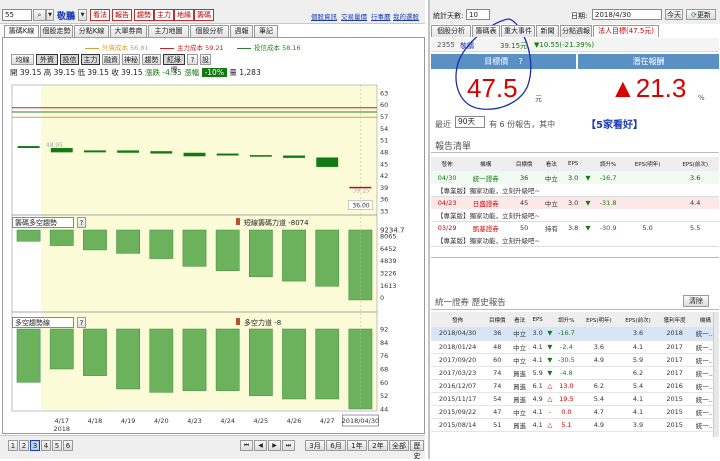 The image size is (720, 461). Describe the element at coordinates (151, 59) in the screenshot. I see `indicator-button-6: 趨勢` at that location.